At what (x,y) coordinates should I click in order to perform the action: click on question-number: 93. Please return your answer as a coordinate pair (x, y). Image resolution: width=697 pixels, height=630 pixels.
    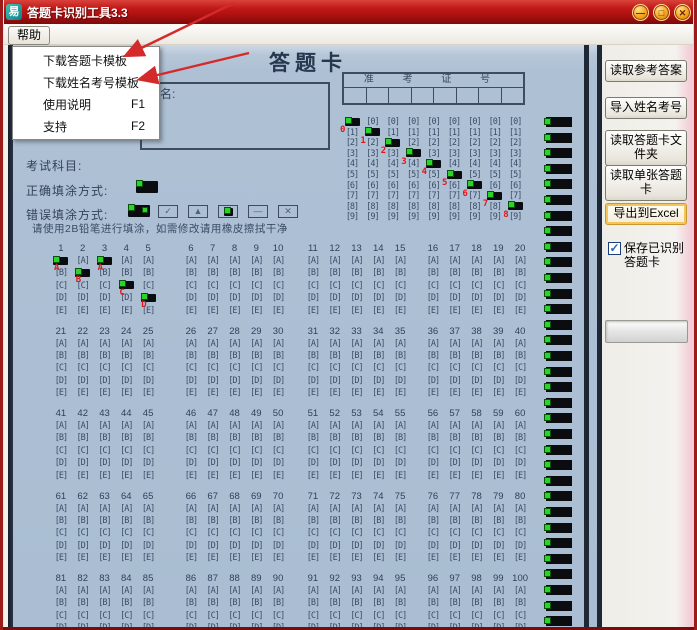
    Looking at the image, I should click on (356, 578).